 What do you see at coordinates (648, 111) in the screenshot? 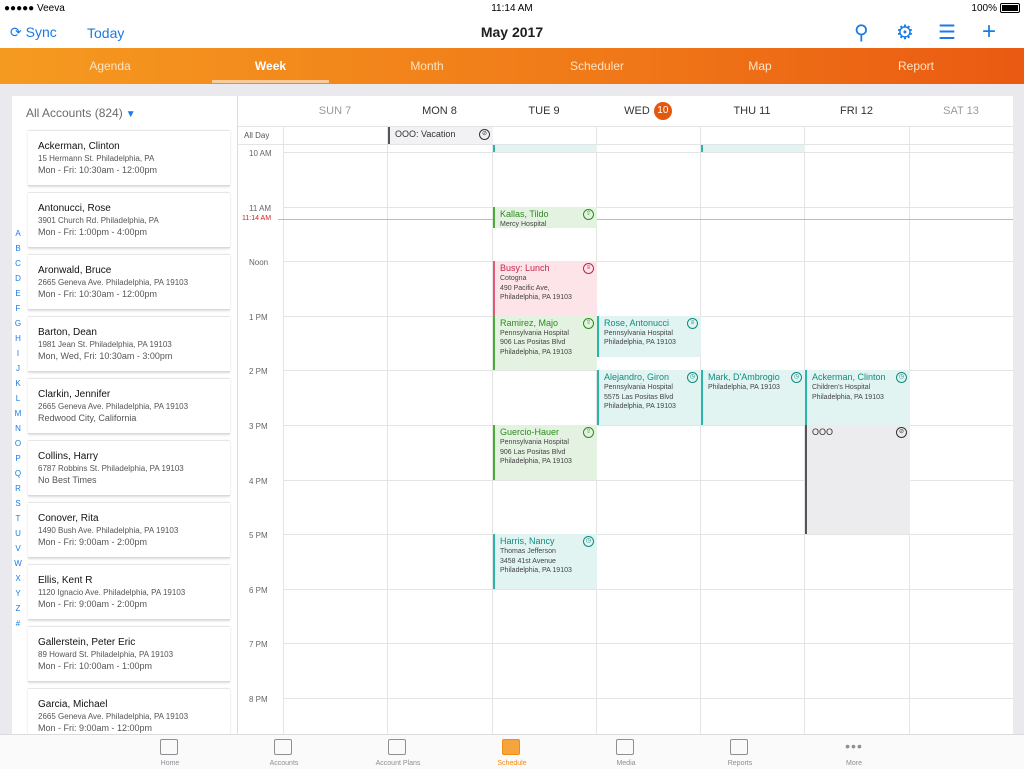
I see `day-header: WED 10` at bounding box center [648, 111].